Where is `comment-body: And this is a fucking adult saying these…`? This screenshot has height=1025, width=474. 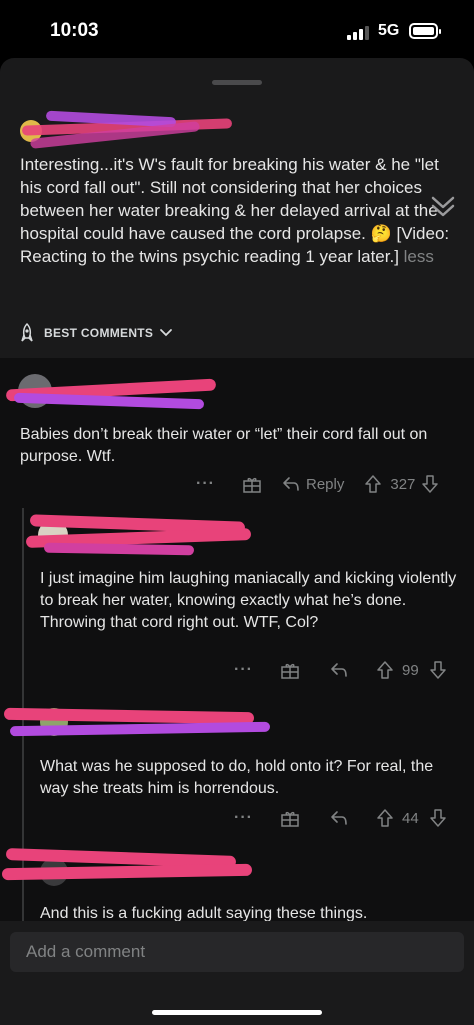
comment-body: And this is a fucking adult saying these… is located at coordinates (204, 913).